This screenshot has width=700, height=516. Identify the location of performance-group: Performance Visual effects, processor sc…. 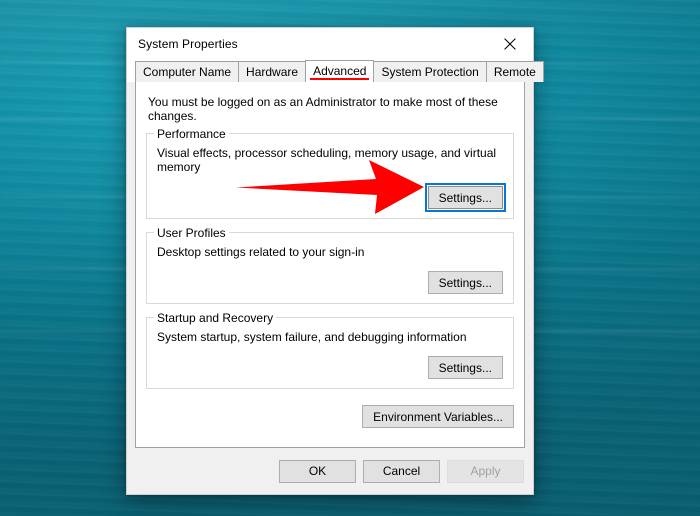
(330, 173).